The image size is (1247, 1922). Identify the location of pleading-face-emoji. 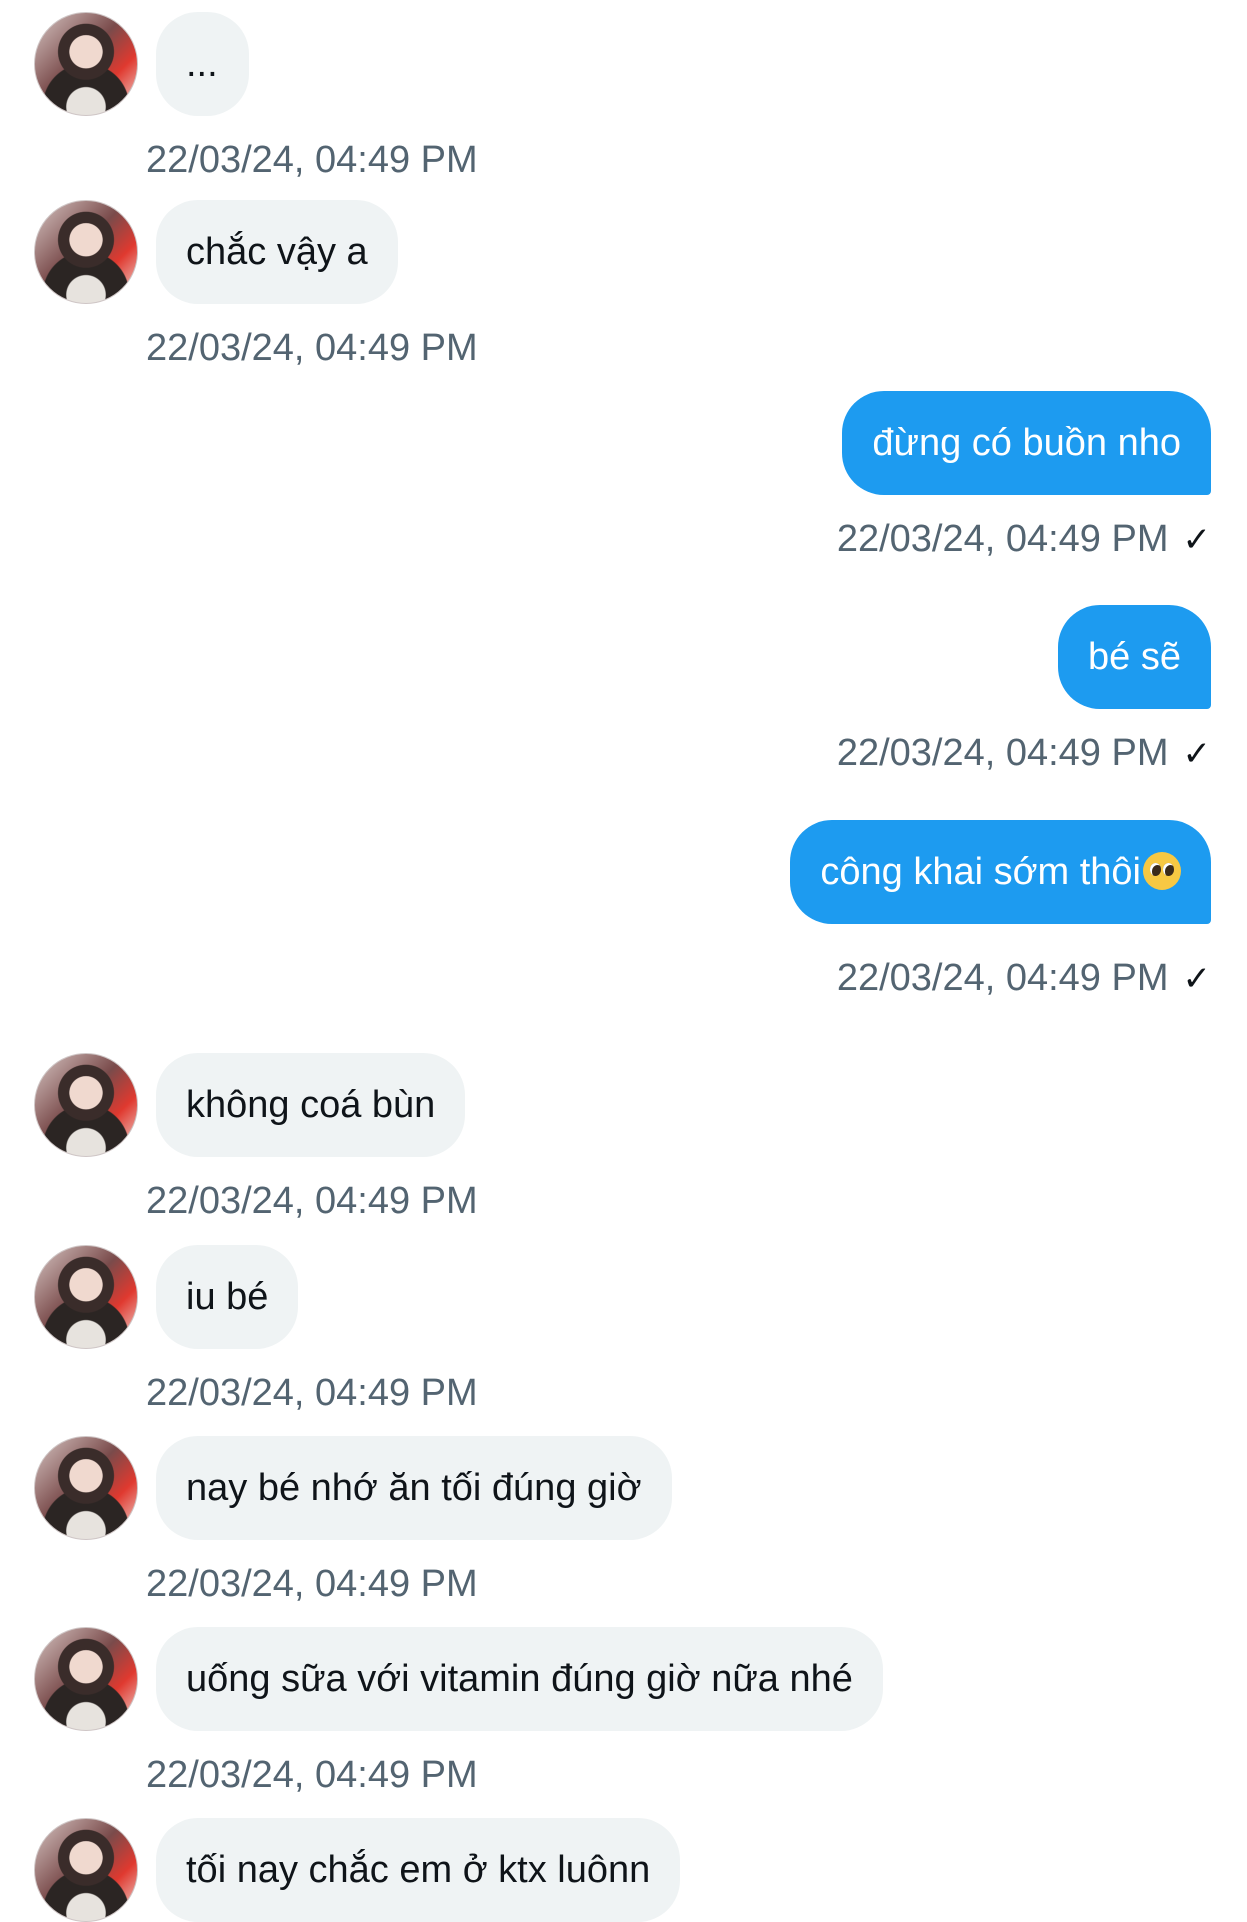
(1162, 871).